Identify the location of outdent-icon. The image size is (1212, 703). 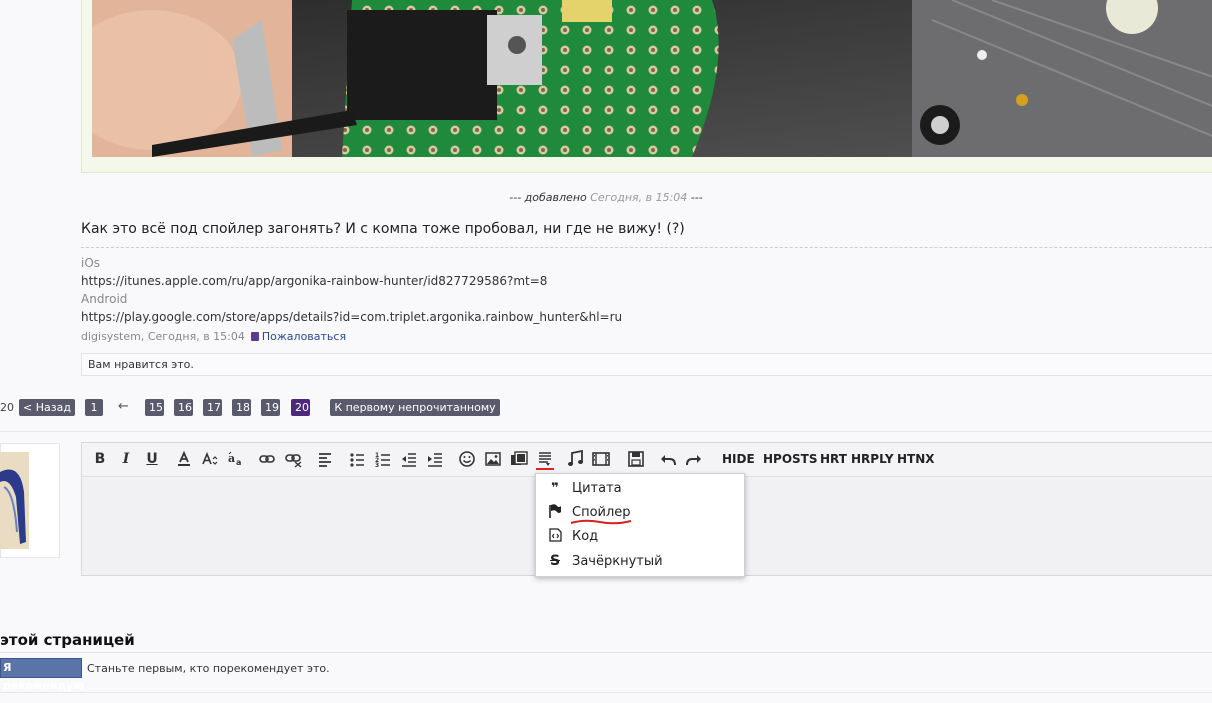
(409, 459).